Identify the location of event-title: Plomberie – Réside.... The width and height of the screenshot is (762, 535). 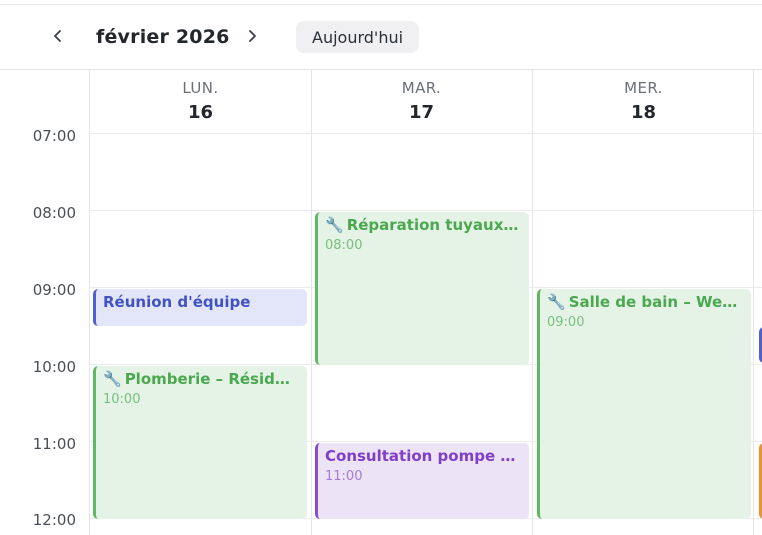
(212, 379).